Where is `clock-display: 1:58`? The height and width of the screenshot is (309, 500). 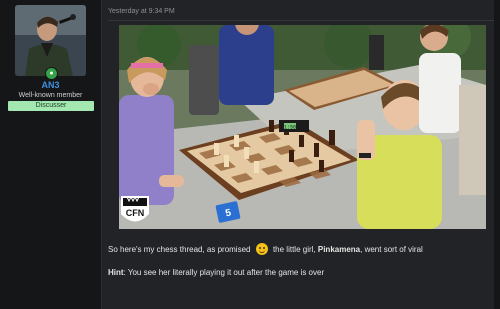 clock-display: 1:58 is located at coordinates (290, 128).